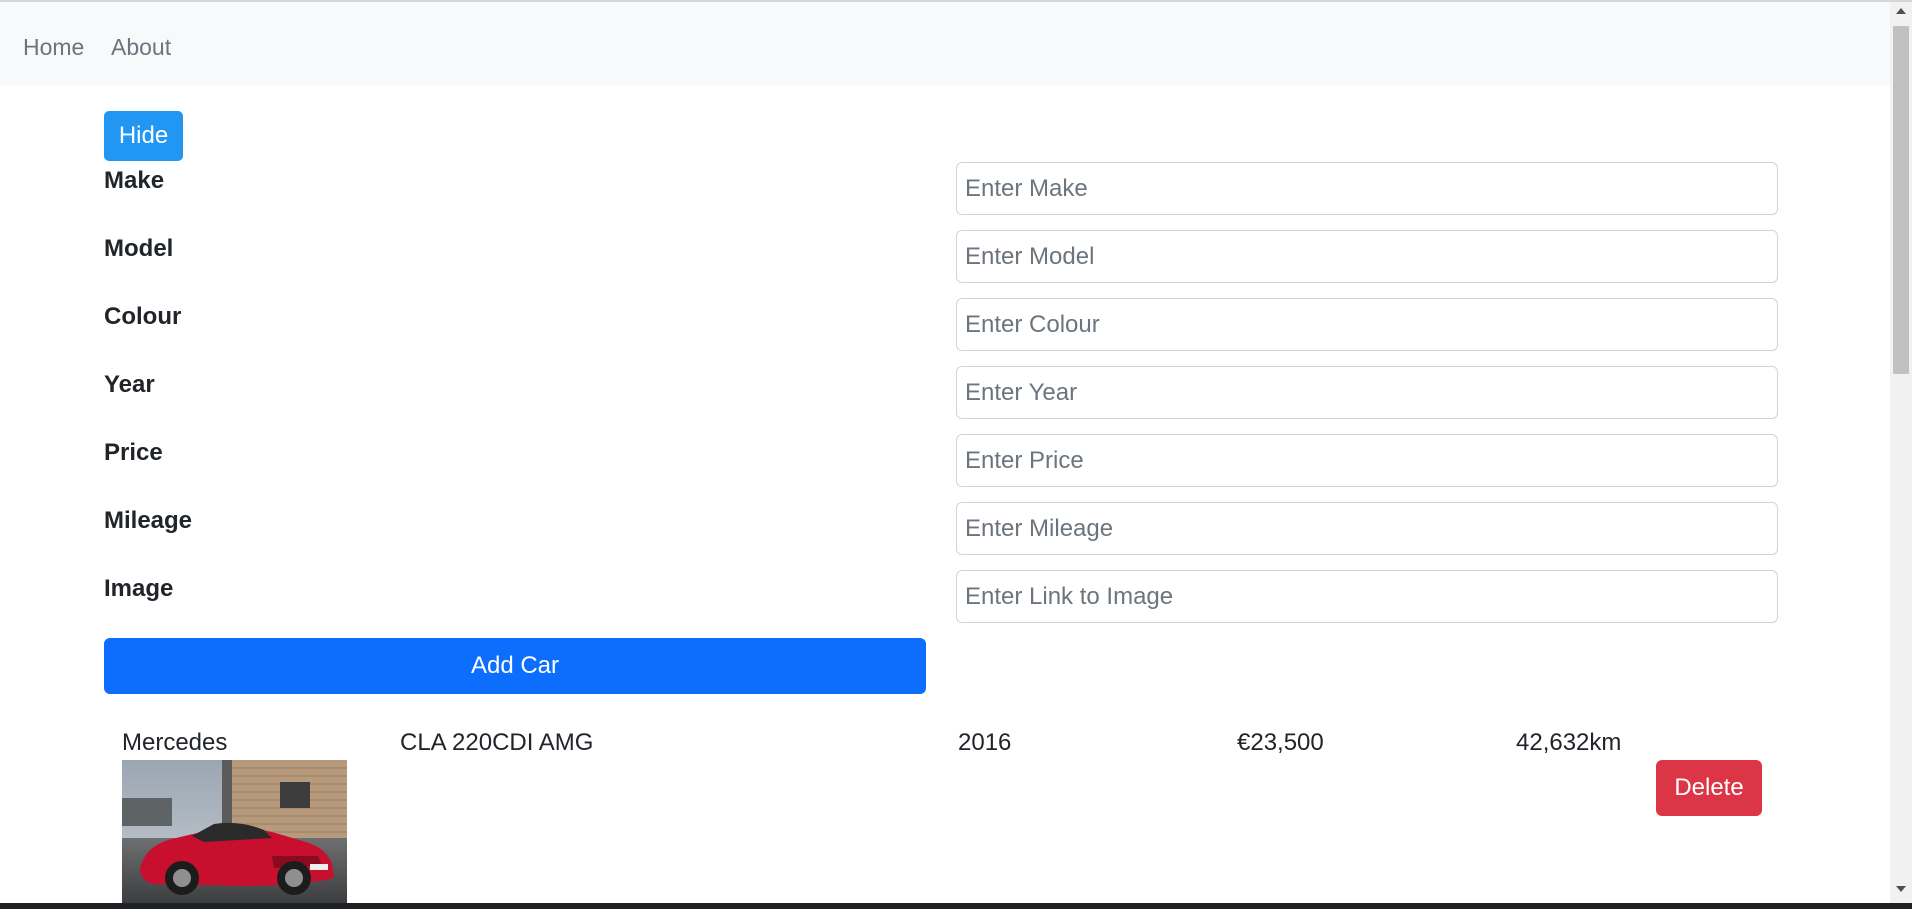 The width and height of the screenshot is (1912, 909). What do you see at coordinates (1367, 460) in the screenshot?
I see `price-input` at bounding box center [1367, 460].